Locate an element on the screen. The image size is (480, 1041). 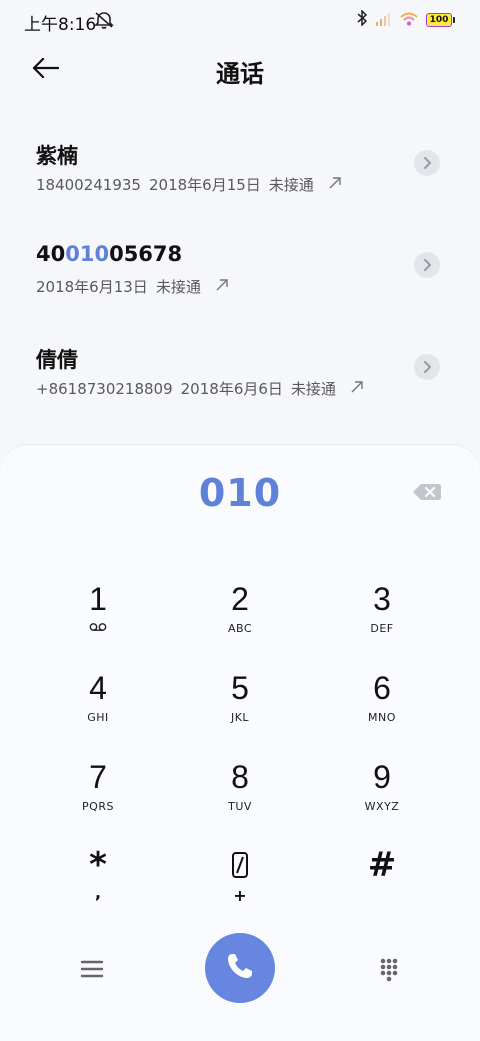
key-digit: # is located at coordinates (382, 865).